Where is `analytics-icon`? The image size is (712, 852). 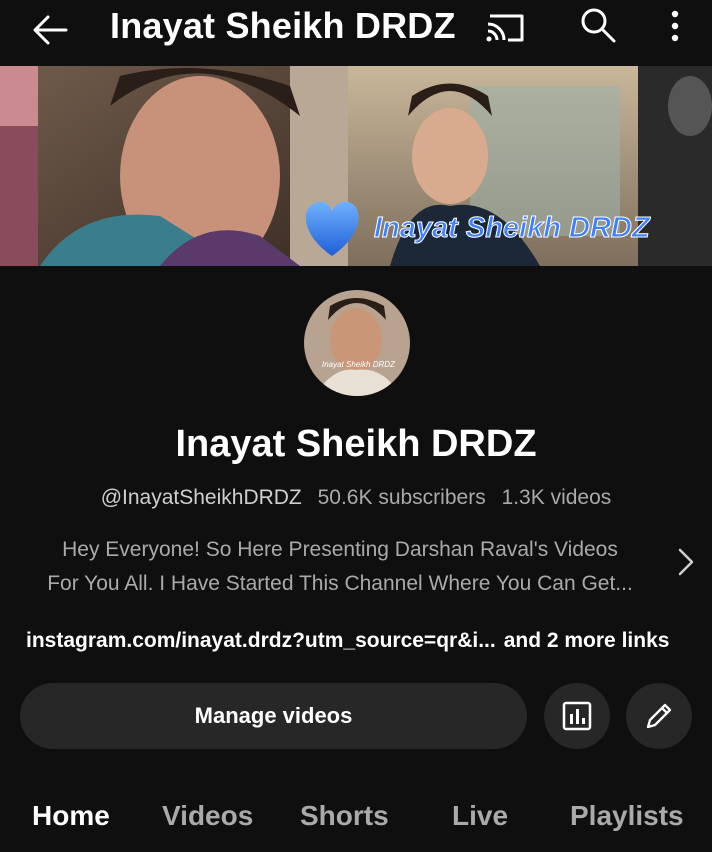
analytics-icon is located at coordinates (577, 716).